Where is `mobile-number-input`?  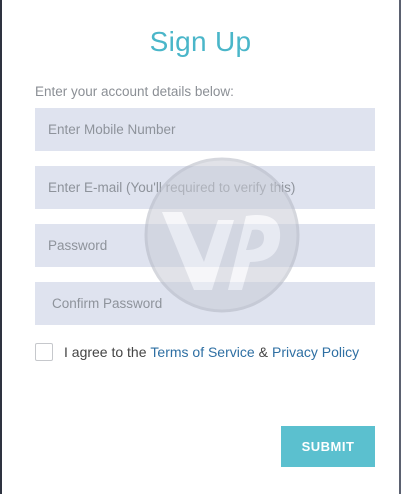 mobile-number-input is located at coordinates (205, 129).